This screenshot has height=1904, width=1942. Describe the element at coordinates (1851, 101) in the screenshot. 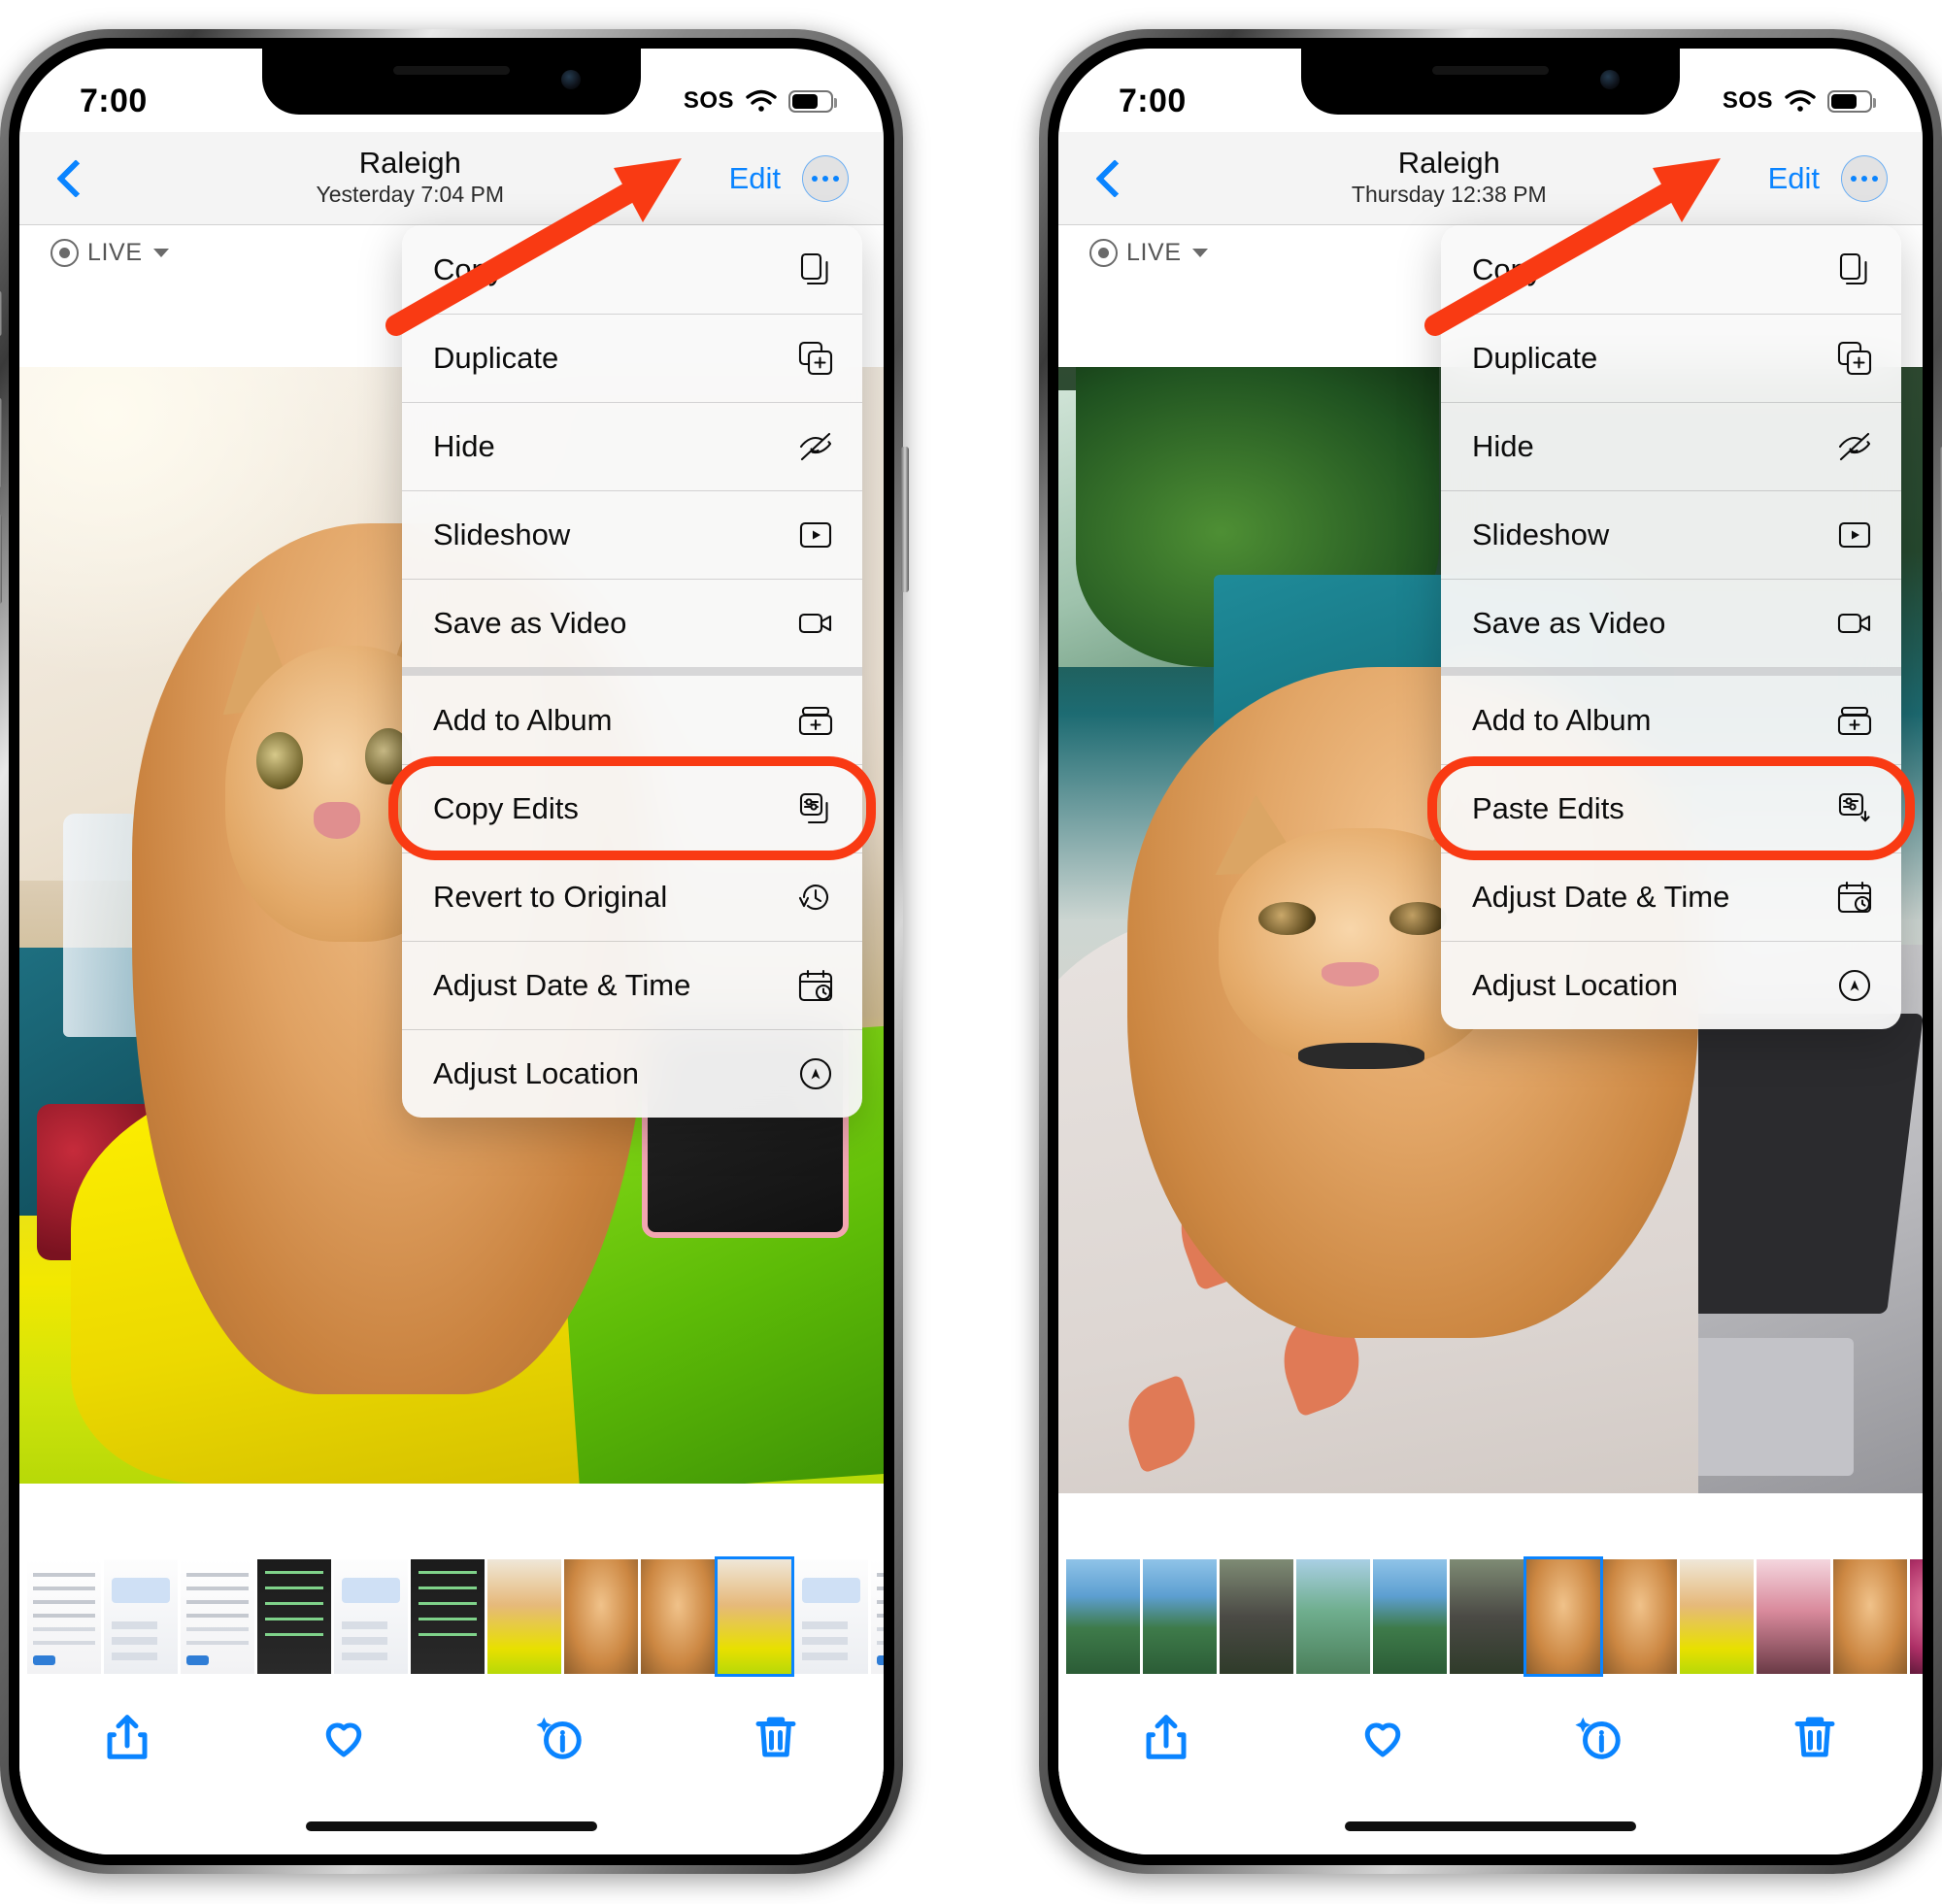

I see `battery-icon` at that location.